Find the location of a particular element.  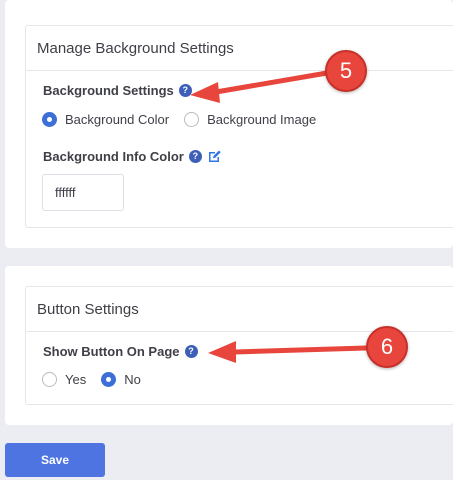

show-button-radio-group: Yes No is located at coordinates (91, 379).